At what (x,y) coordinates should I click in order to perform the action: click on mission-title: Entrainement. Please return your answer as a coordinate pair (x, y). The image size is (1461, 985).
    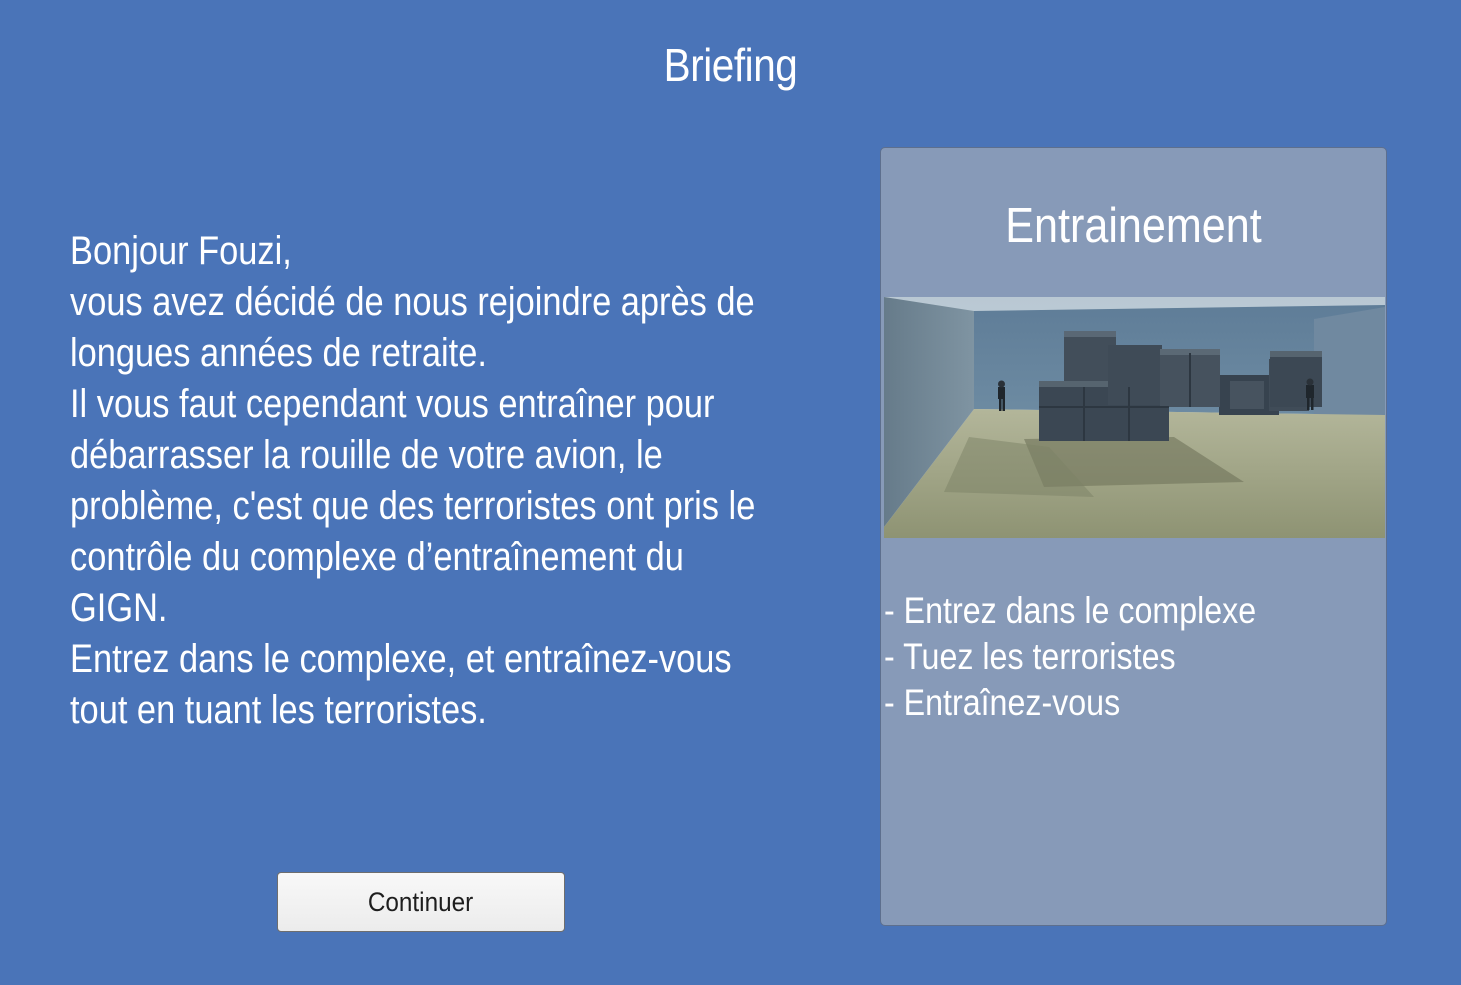
    Looking at the image, I should click on (1133, 226).